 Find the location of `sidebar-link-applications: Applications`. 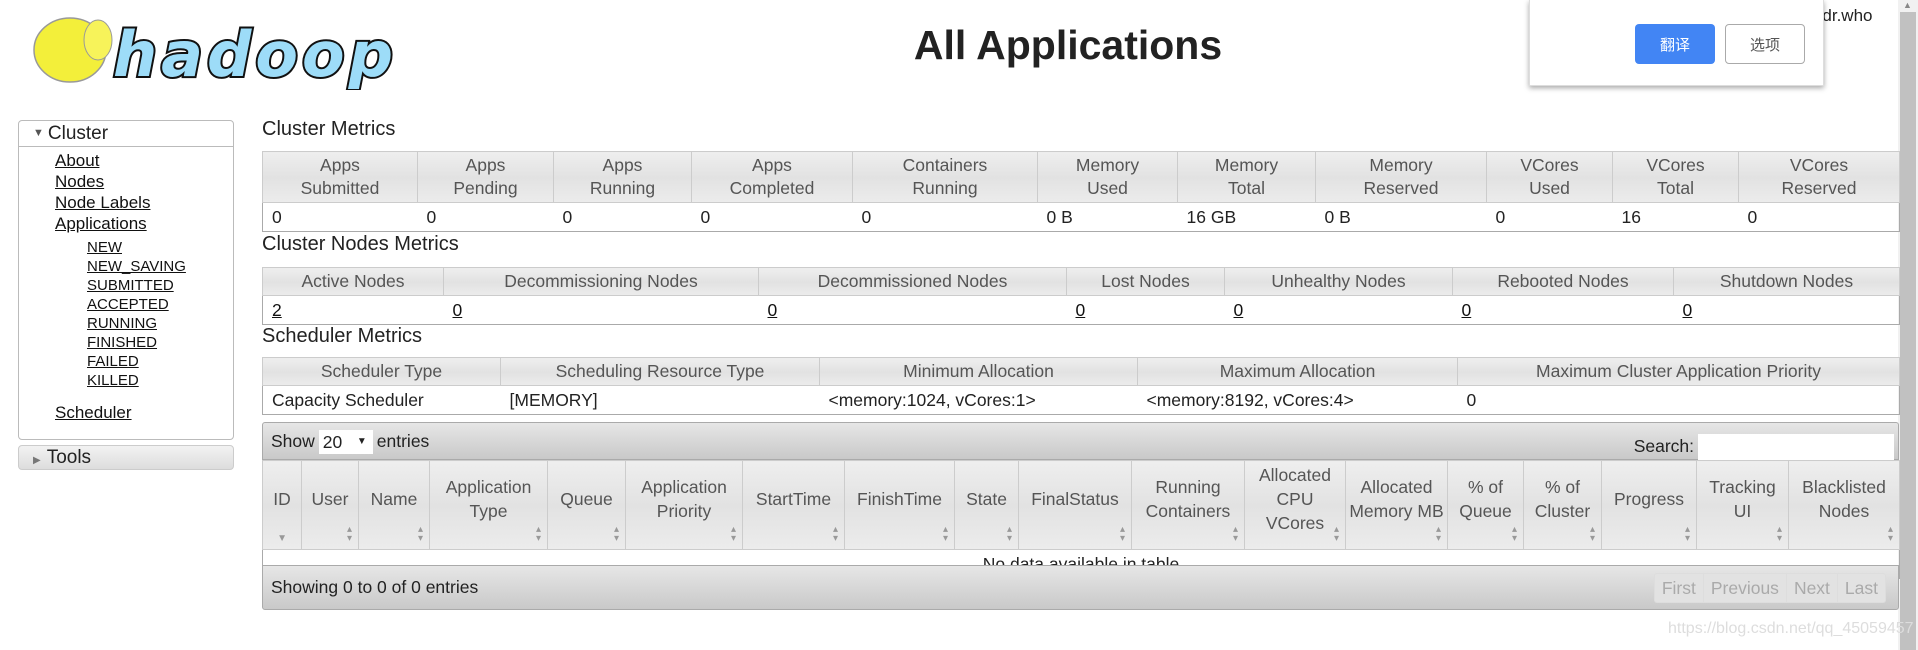

sidebar-link-applications: Applications is located at coordinates (144, 223).